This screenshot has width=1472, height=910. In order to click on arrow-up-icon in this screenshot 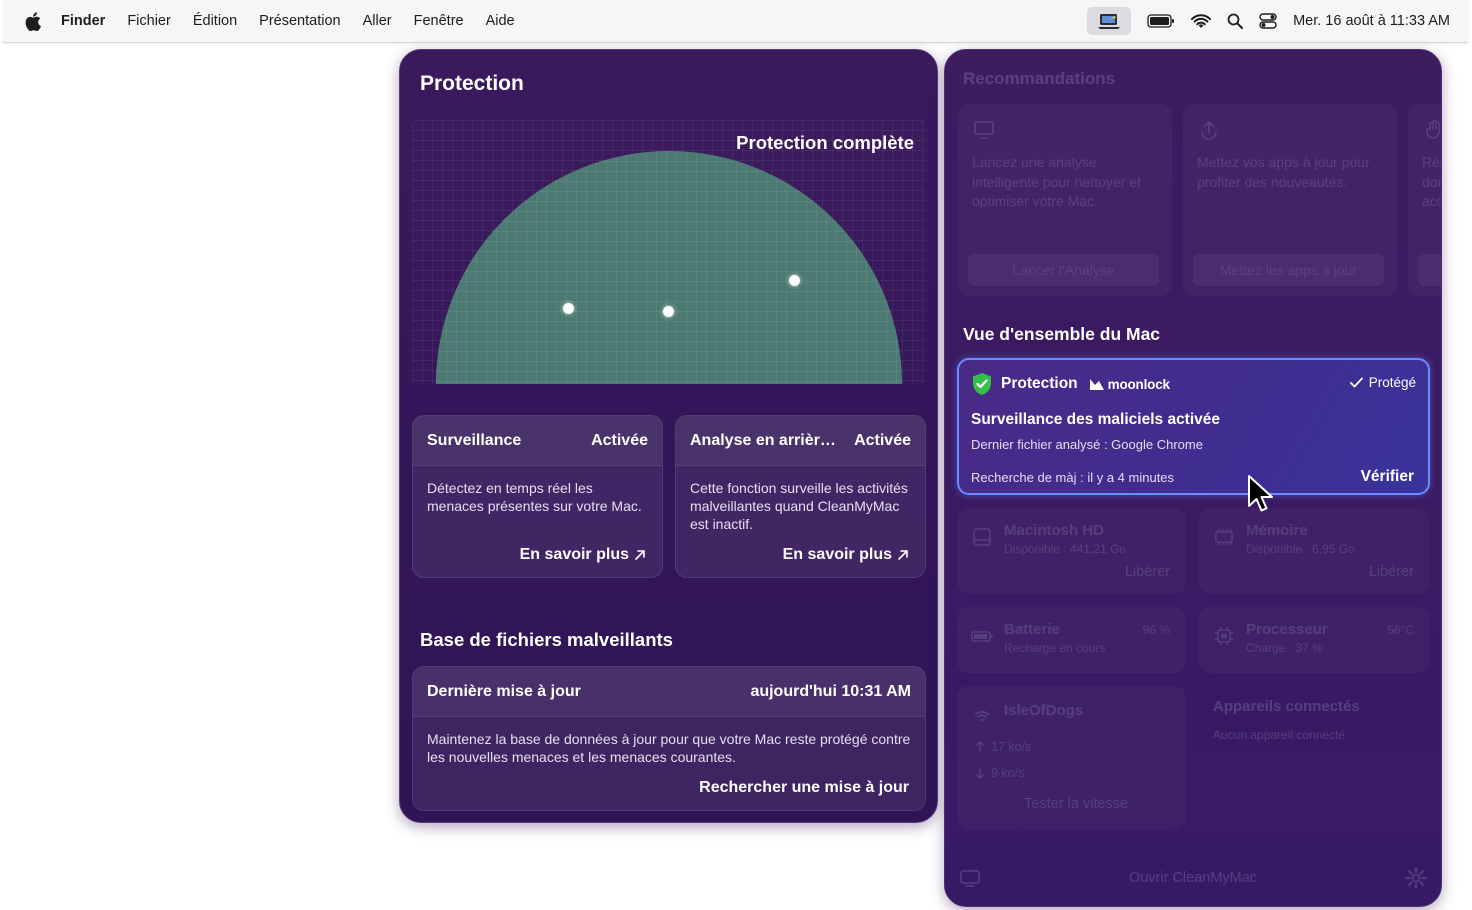, I will do `click(980, 746)`.